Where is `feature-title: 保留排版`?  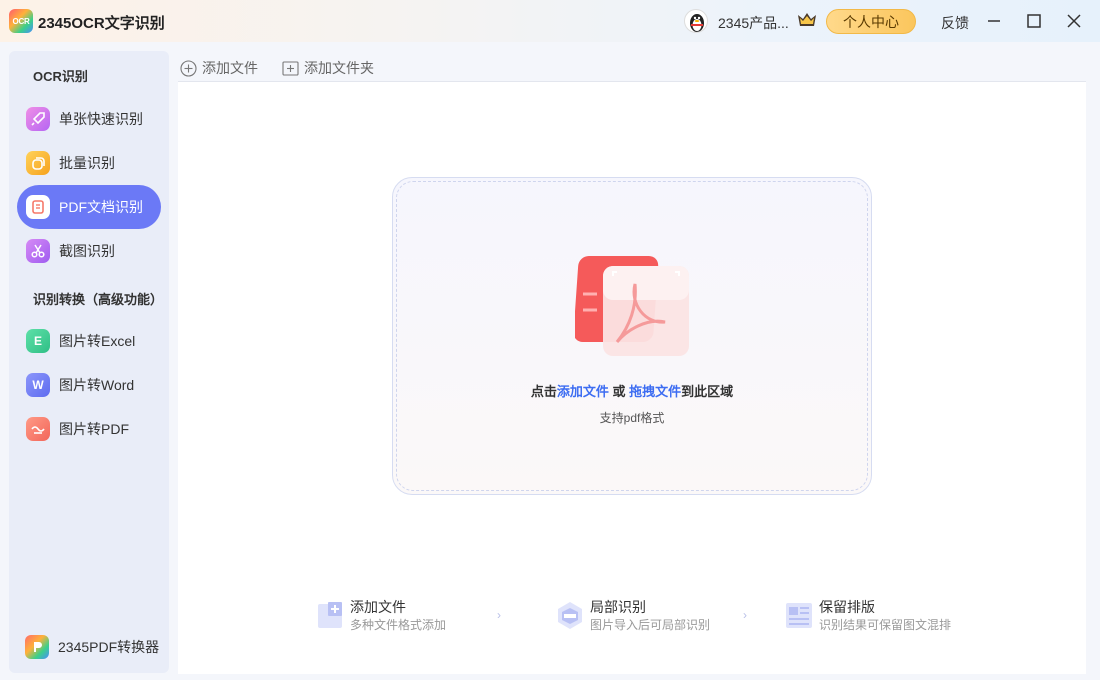 feature-title: 保留排版 is located at coordinates (847, 607).